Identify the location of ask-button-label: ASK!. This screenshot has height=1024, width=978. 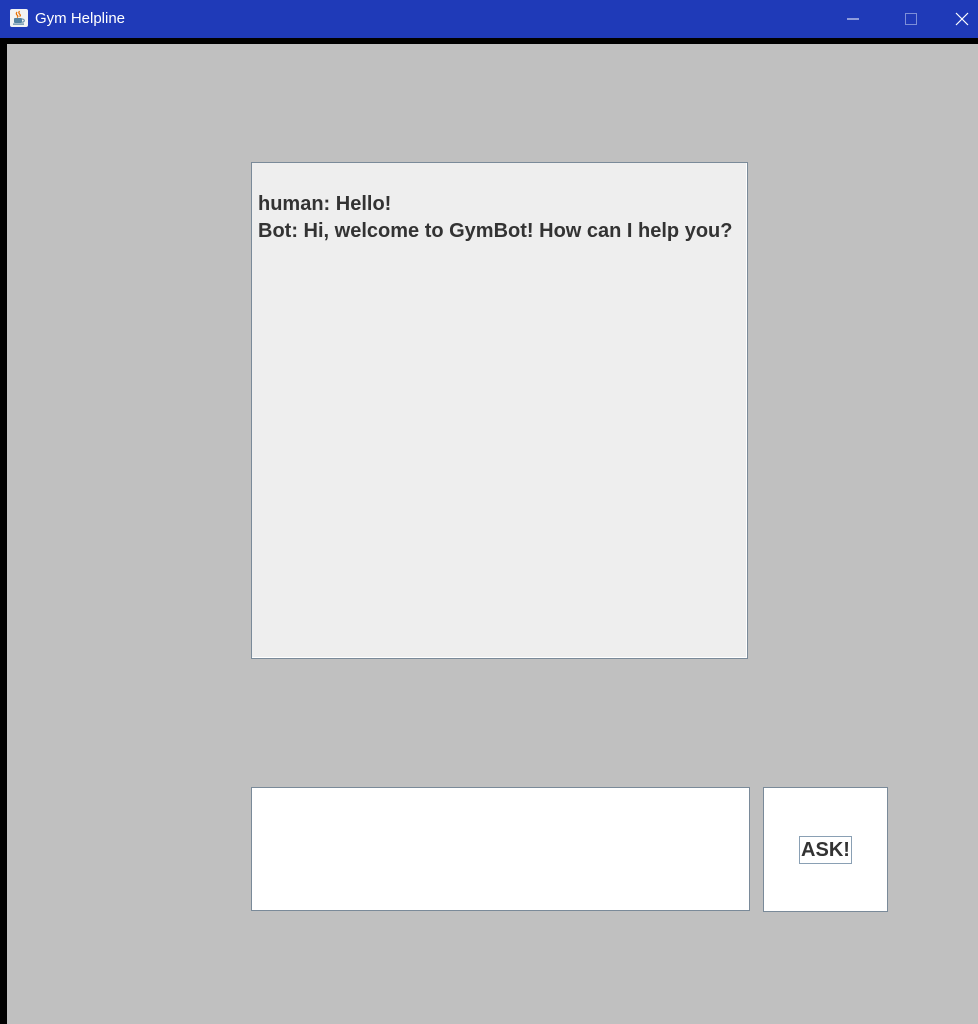
(825, 849).